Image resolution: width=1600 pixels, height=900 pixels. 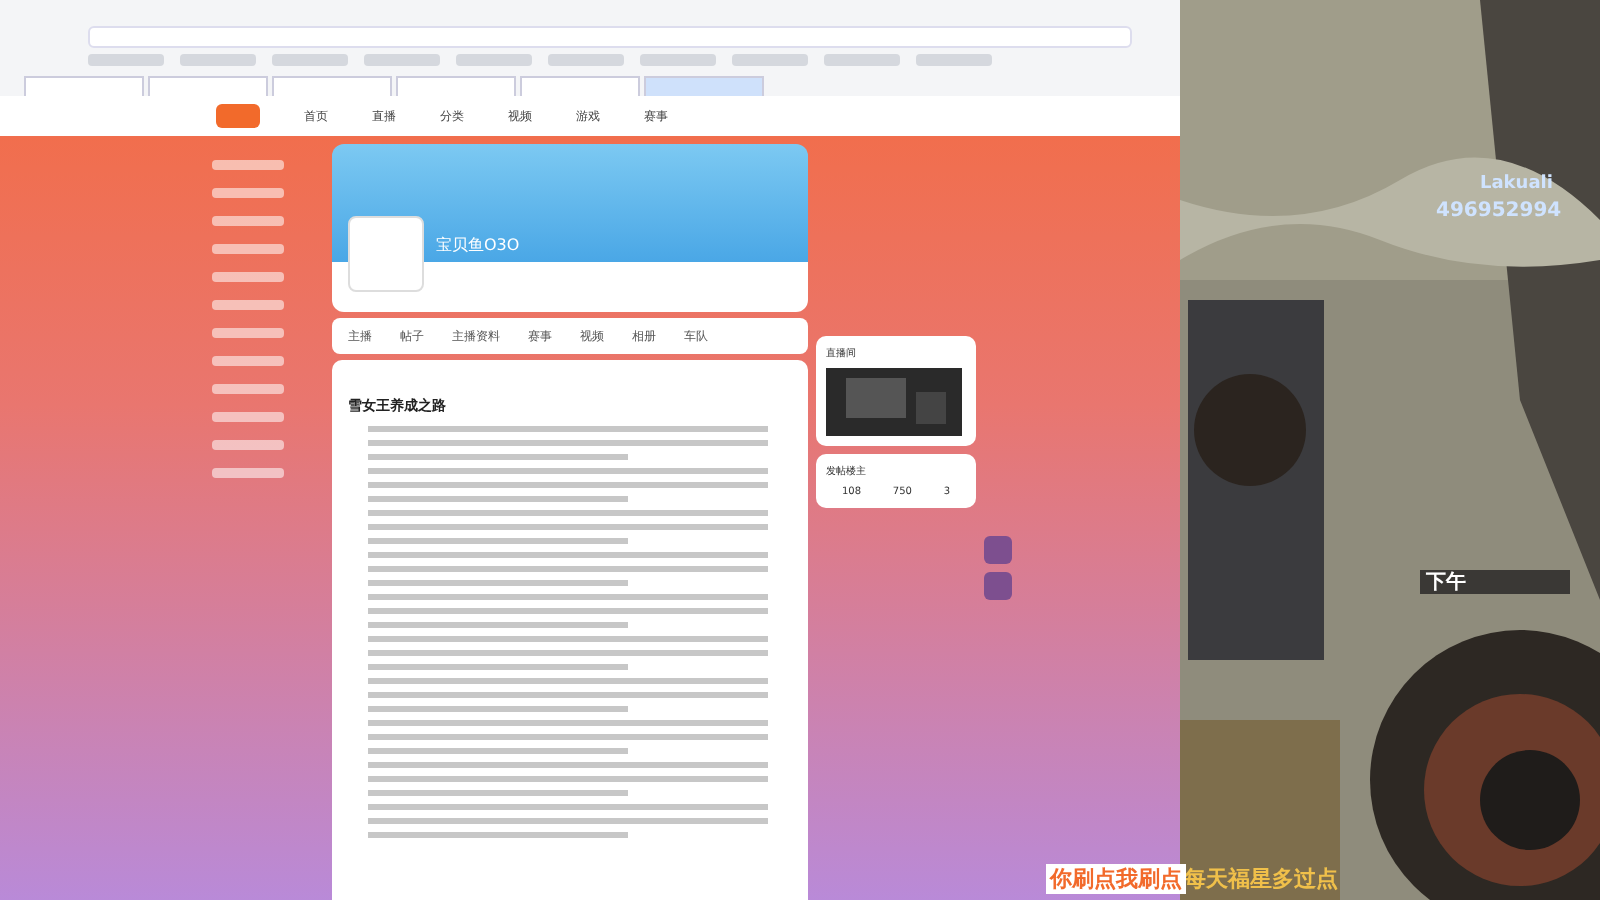 I want to click on overlay-caption: 每天福星多过点, so click(x=1261, y=879).